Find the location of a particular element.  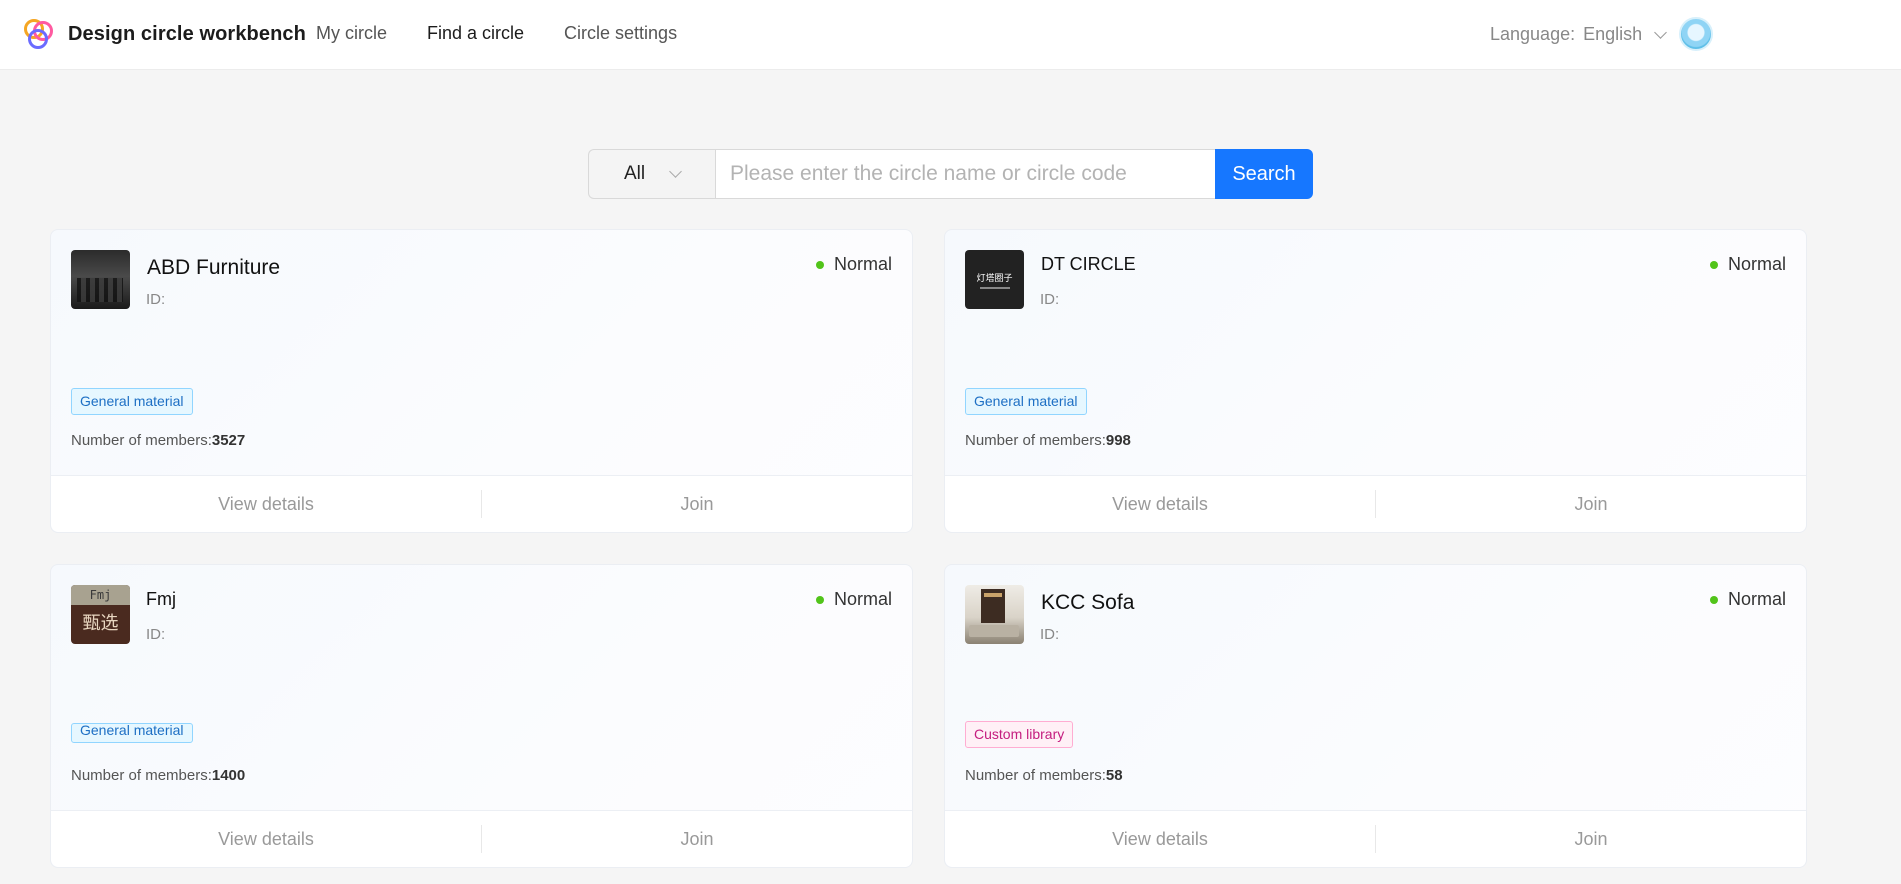

category-tag: Custom library is located at coordinates (1019, 734).